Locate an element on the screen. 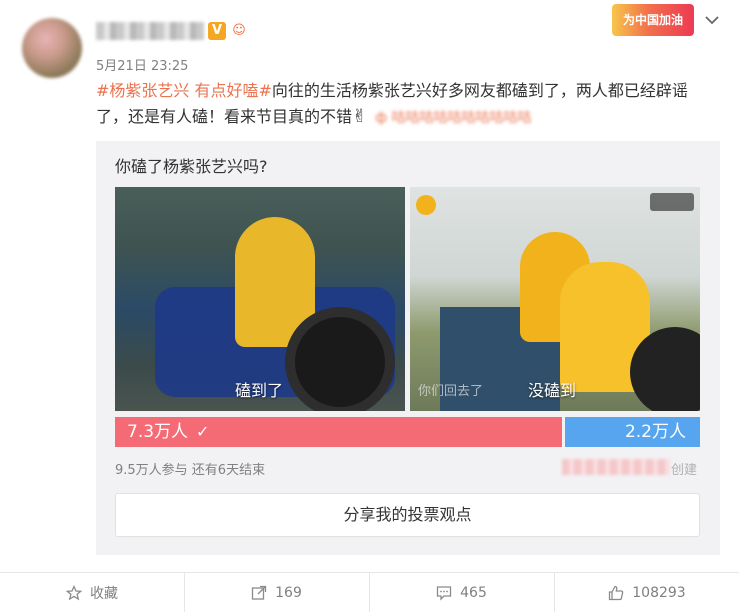 Image resolution: width=739 pixels, height=612 pixels. poll-bar-option-b: 2.2万人 is located at coordinates (632, 432).